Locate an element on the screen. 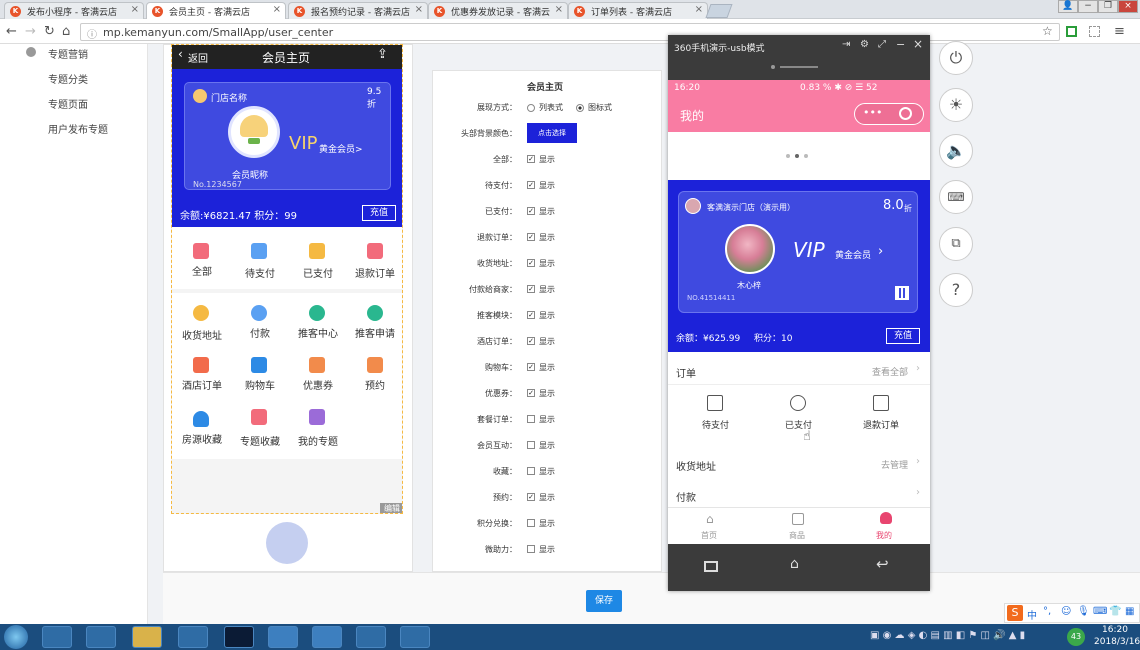  pay-icon is located at coordinates (259, 313).